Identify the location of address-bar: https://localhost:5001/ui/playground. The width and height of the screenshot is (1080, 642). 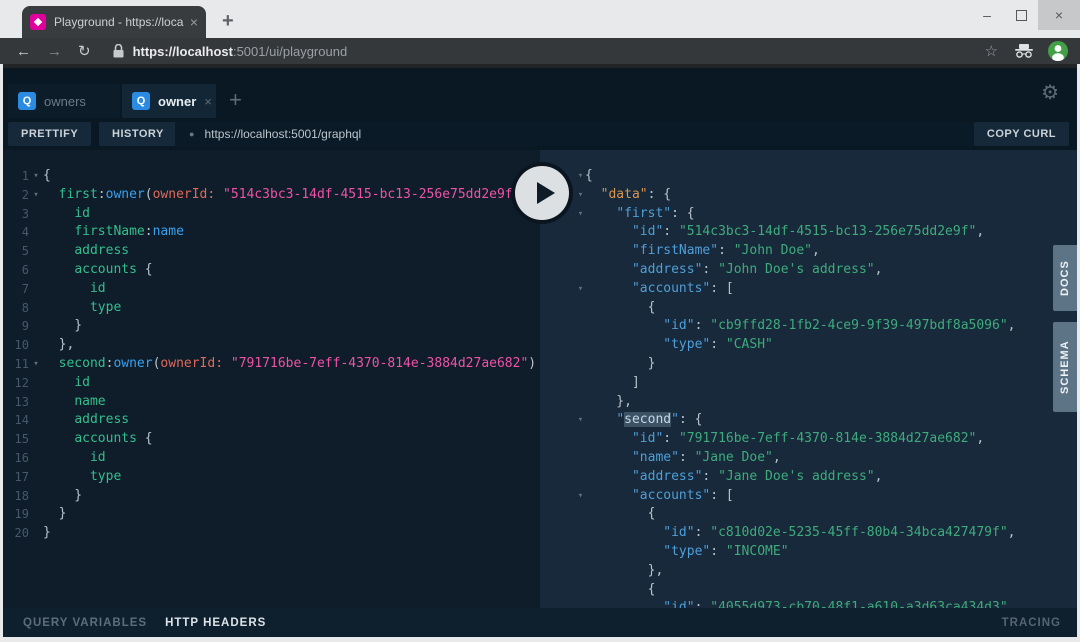
(559, 51).